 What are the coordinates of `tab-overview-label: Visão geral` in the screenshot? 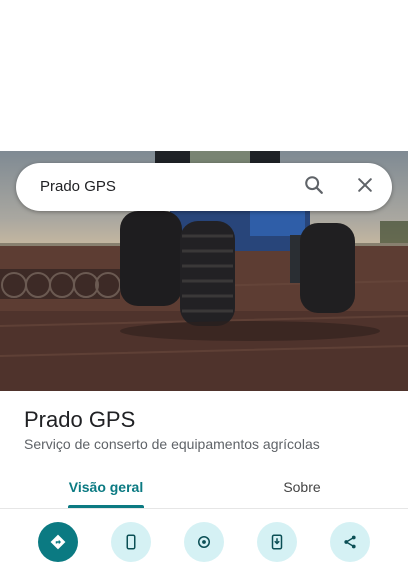 It's located at (106, 486).